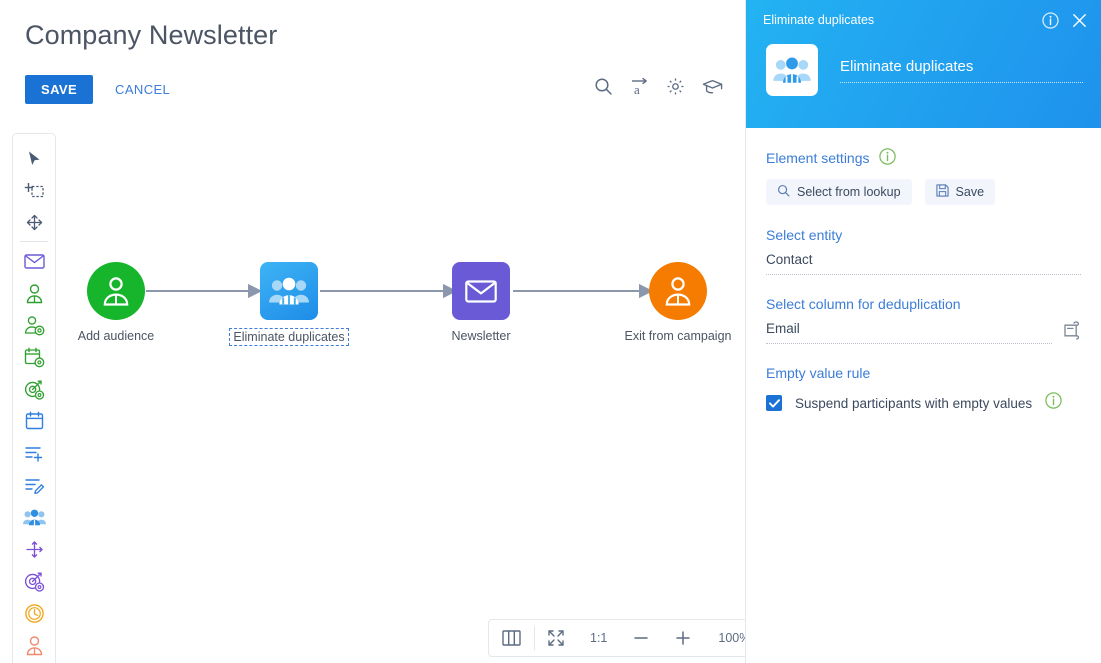 This screenshot has height=663, width=1101. I want to click on zoom-level-dropdown: 100%, so click(724, 638).